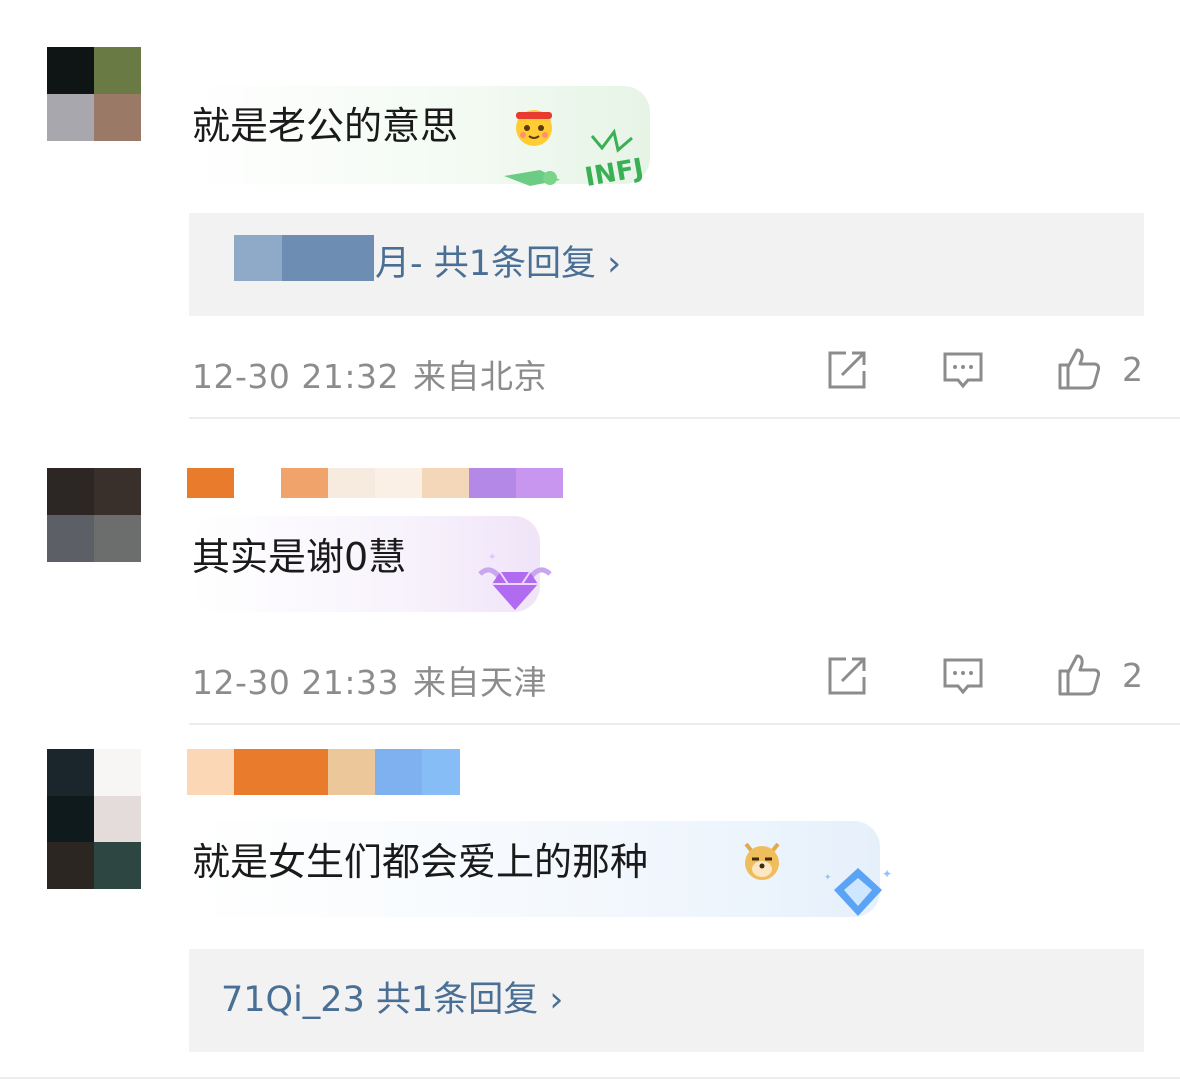 The image size is (1180, 1080). What do you see at coordinates (420, 862) in the screenshot?
I see `comment-text: 就是女生们都会爱上的那种` at bounding box center [420, 862].